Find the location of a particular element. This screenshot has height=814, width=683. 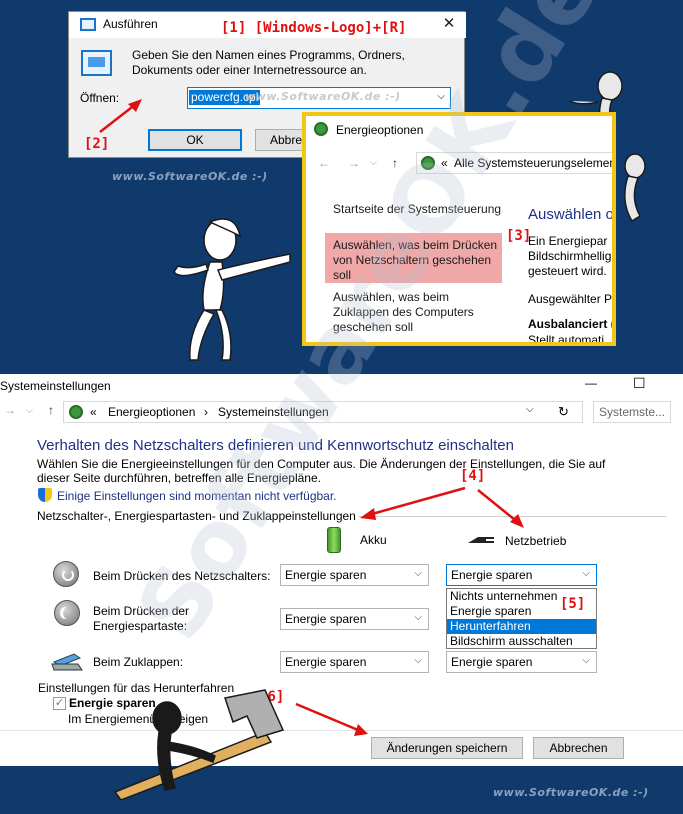

run-app-icon is located at coordinates (88, 24).